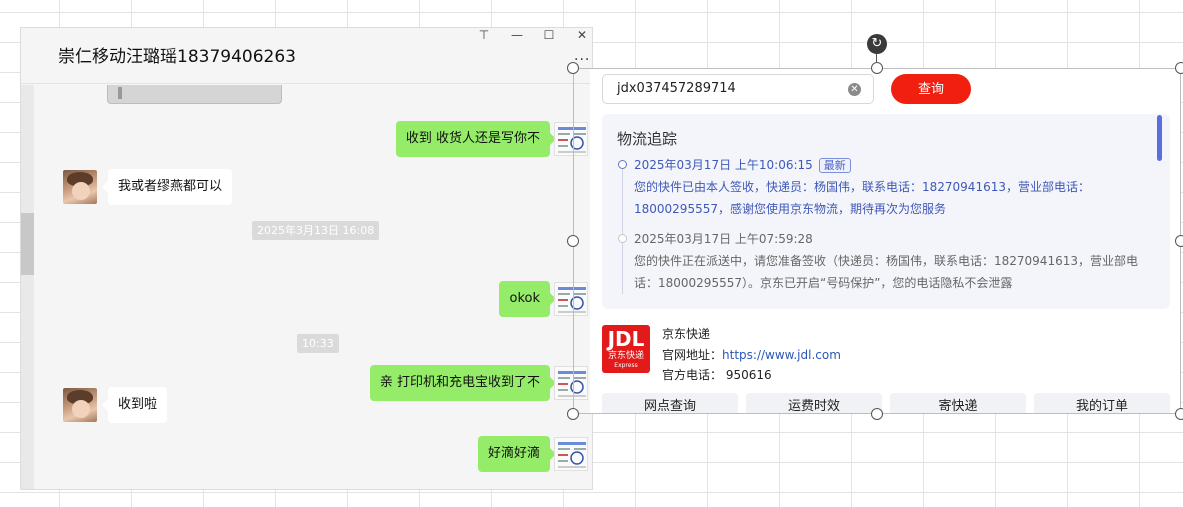 This screenshot has height=507, width=1183. Describe the element at coordinates (549, 35) in the screenshot. I see `maximize-icon: ☐` at that location.